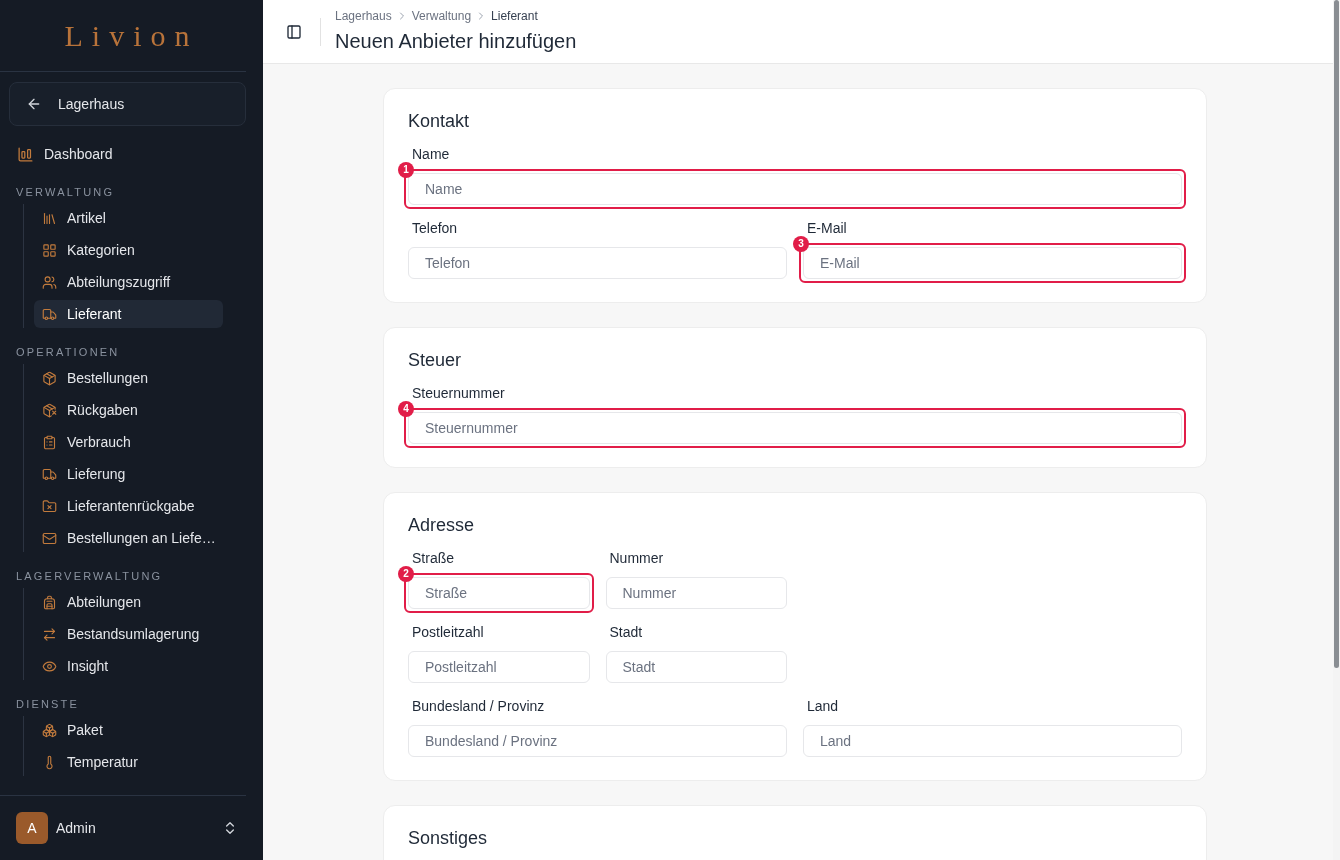  I want to click on breadcrumb-link: Lagerhaus, so click(363, 16).